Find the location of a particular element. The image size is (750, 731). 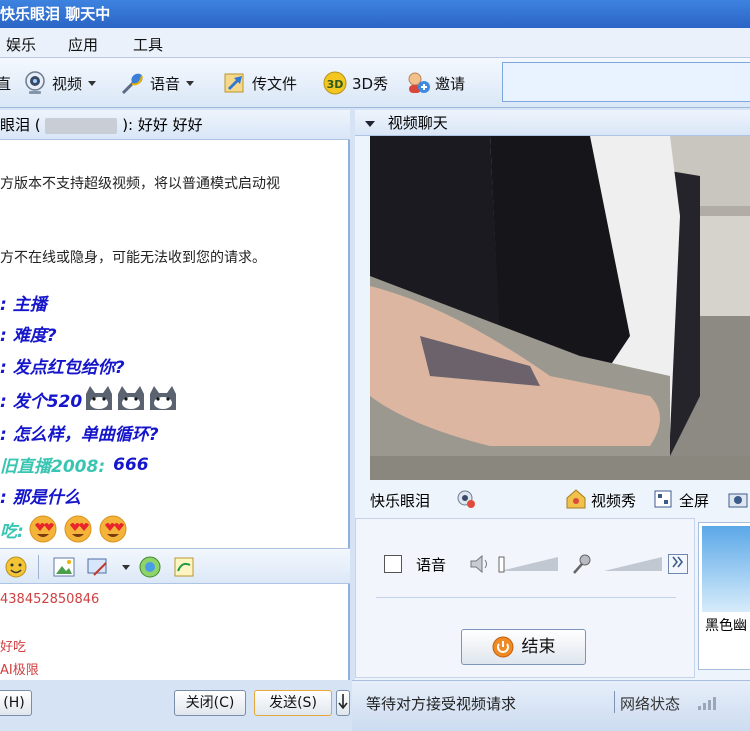

chat-message: : 那是什么 is located at coordinates (40, 495).